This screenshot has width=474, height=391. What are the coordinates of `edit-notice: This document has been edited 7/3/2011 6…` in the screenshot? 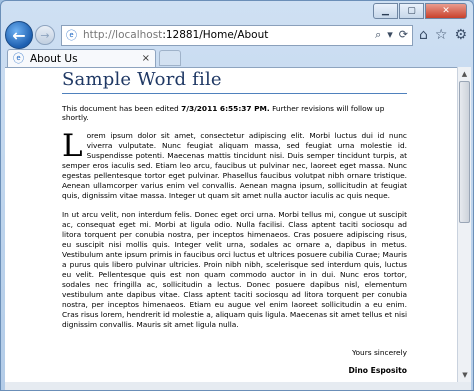 It's located at (234, 113).